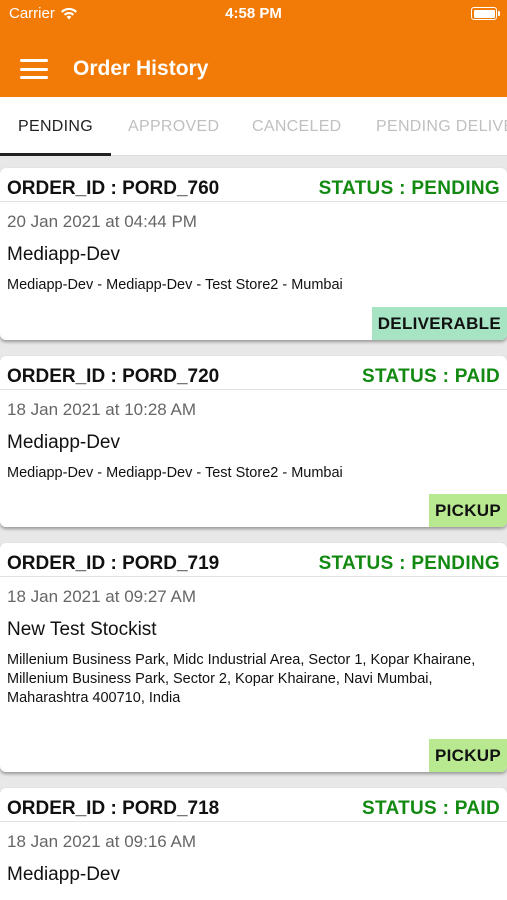 The height and width of the screenshot is (900, 507). I want to click on order-card-header: ORDER_ID : PORD_719 STATUS : PENDING, so click(253, 560).